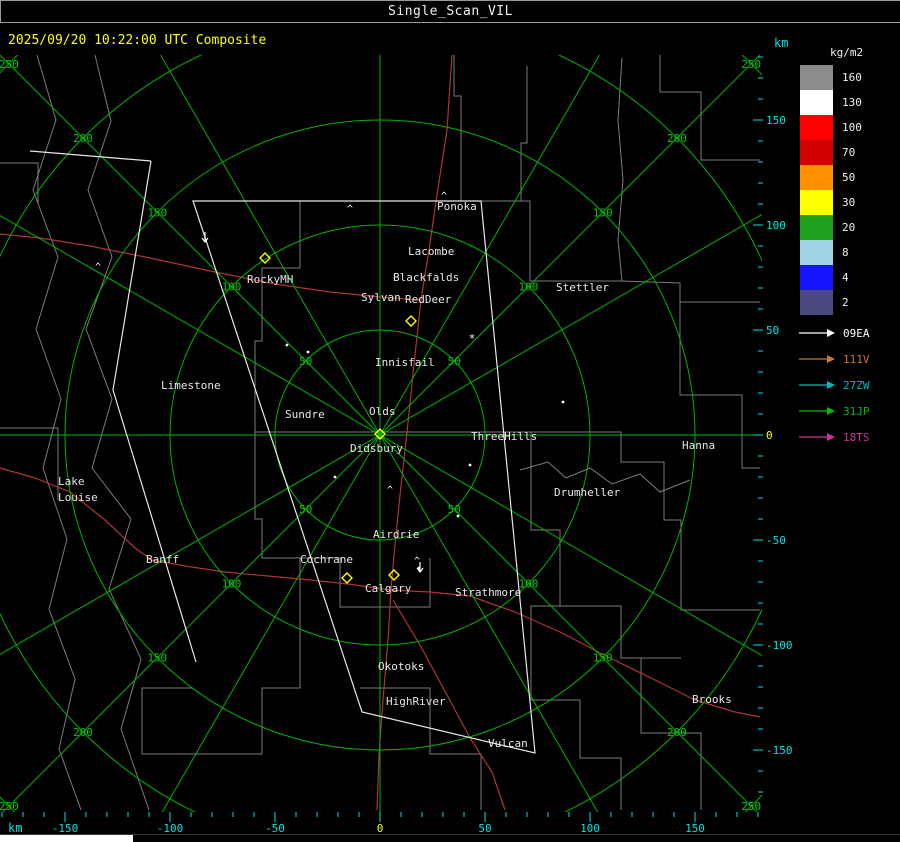  What do you see at coordinates (431, 251) in the screenshot?
I see `city-label: Lacombe` at bounding box center [431, 251].